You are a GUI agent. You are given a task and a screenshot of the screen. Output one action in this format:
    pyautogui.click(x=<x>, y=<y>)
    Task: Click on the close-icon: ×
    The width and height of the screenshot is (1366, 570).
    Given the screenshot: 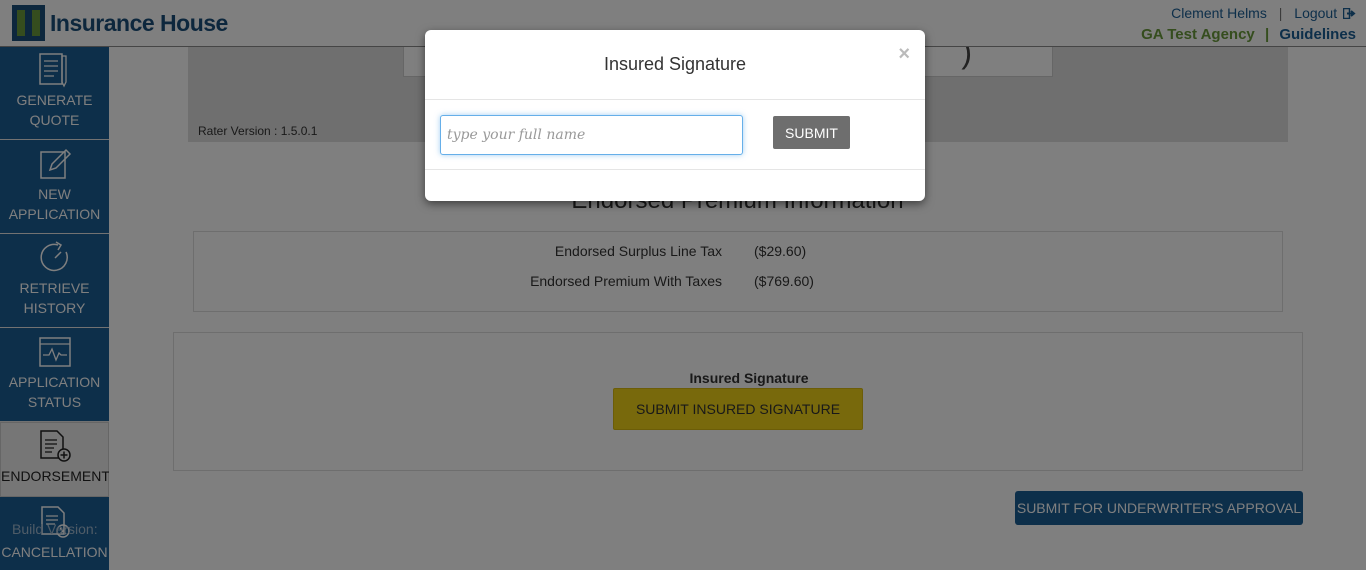 What is the action you would take?
    pyautogui.click(x=904, y=54)
    